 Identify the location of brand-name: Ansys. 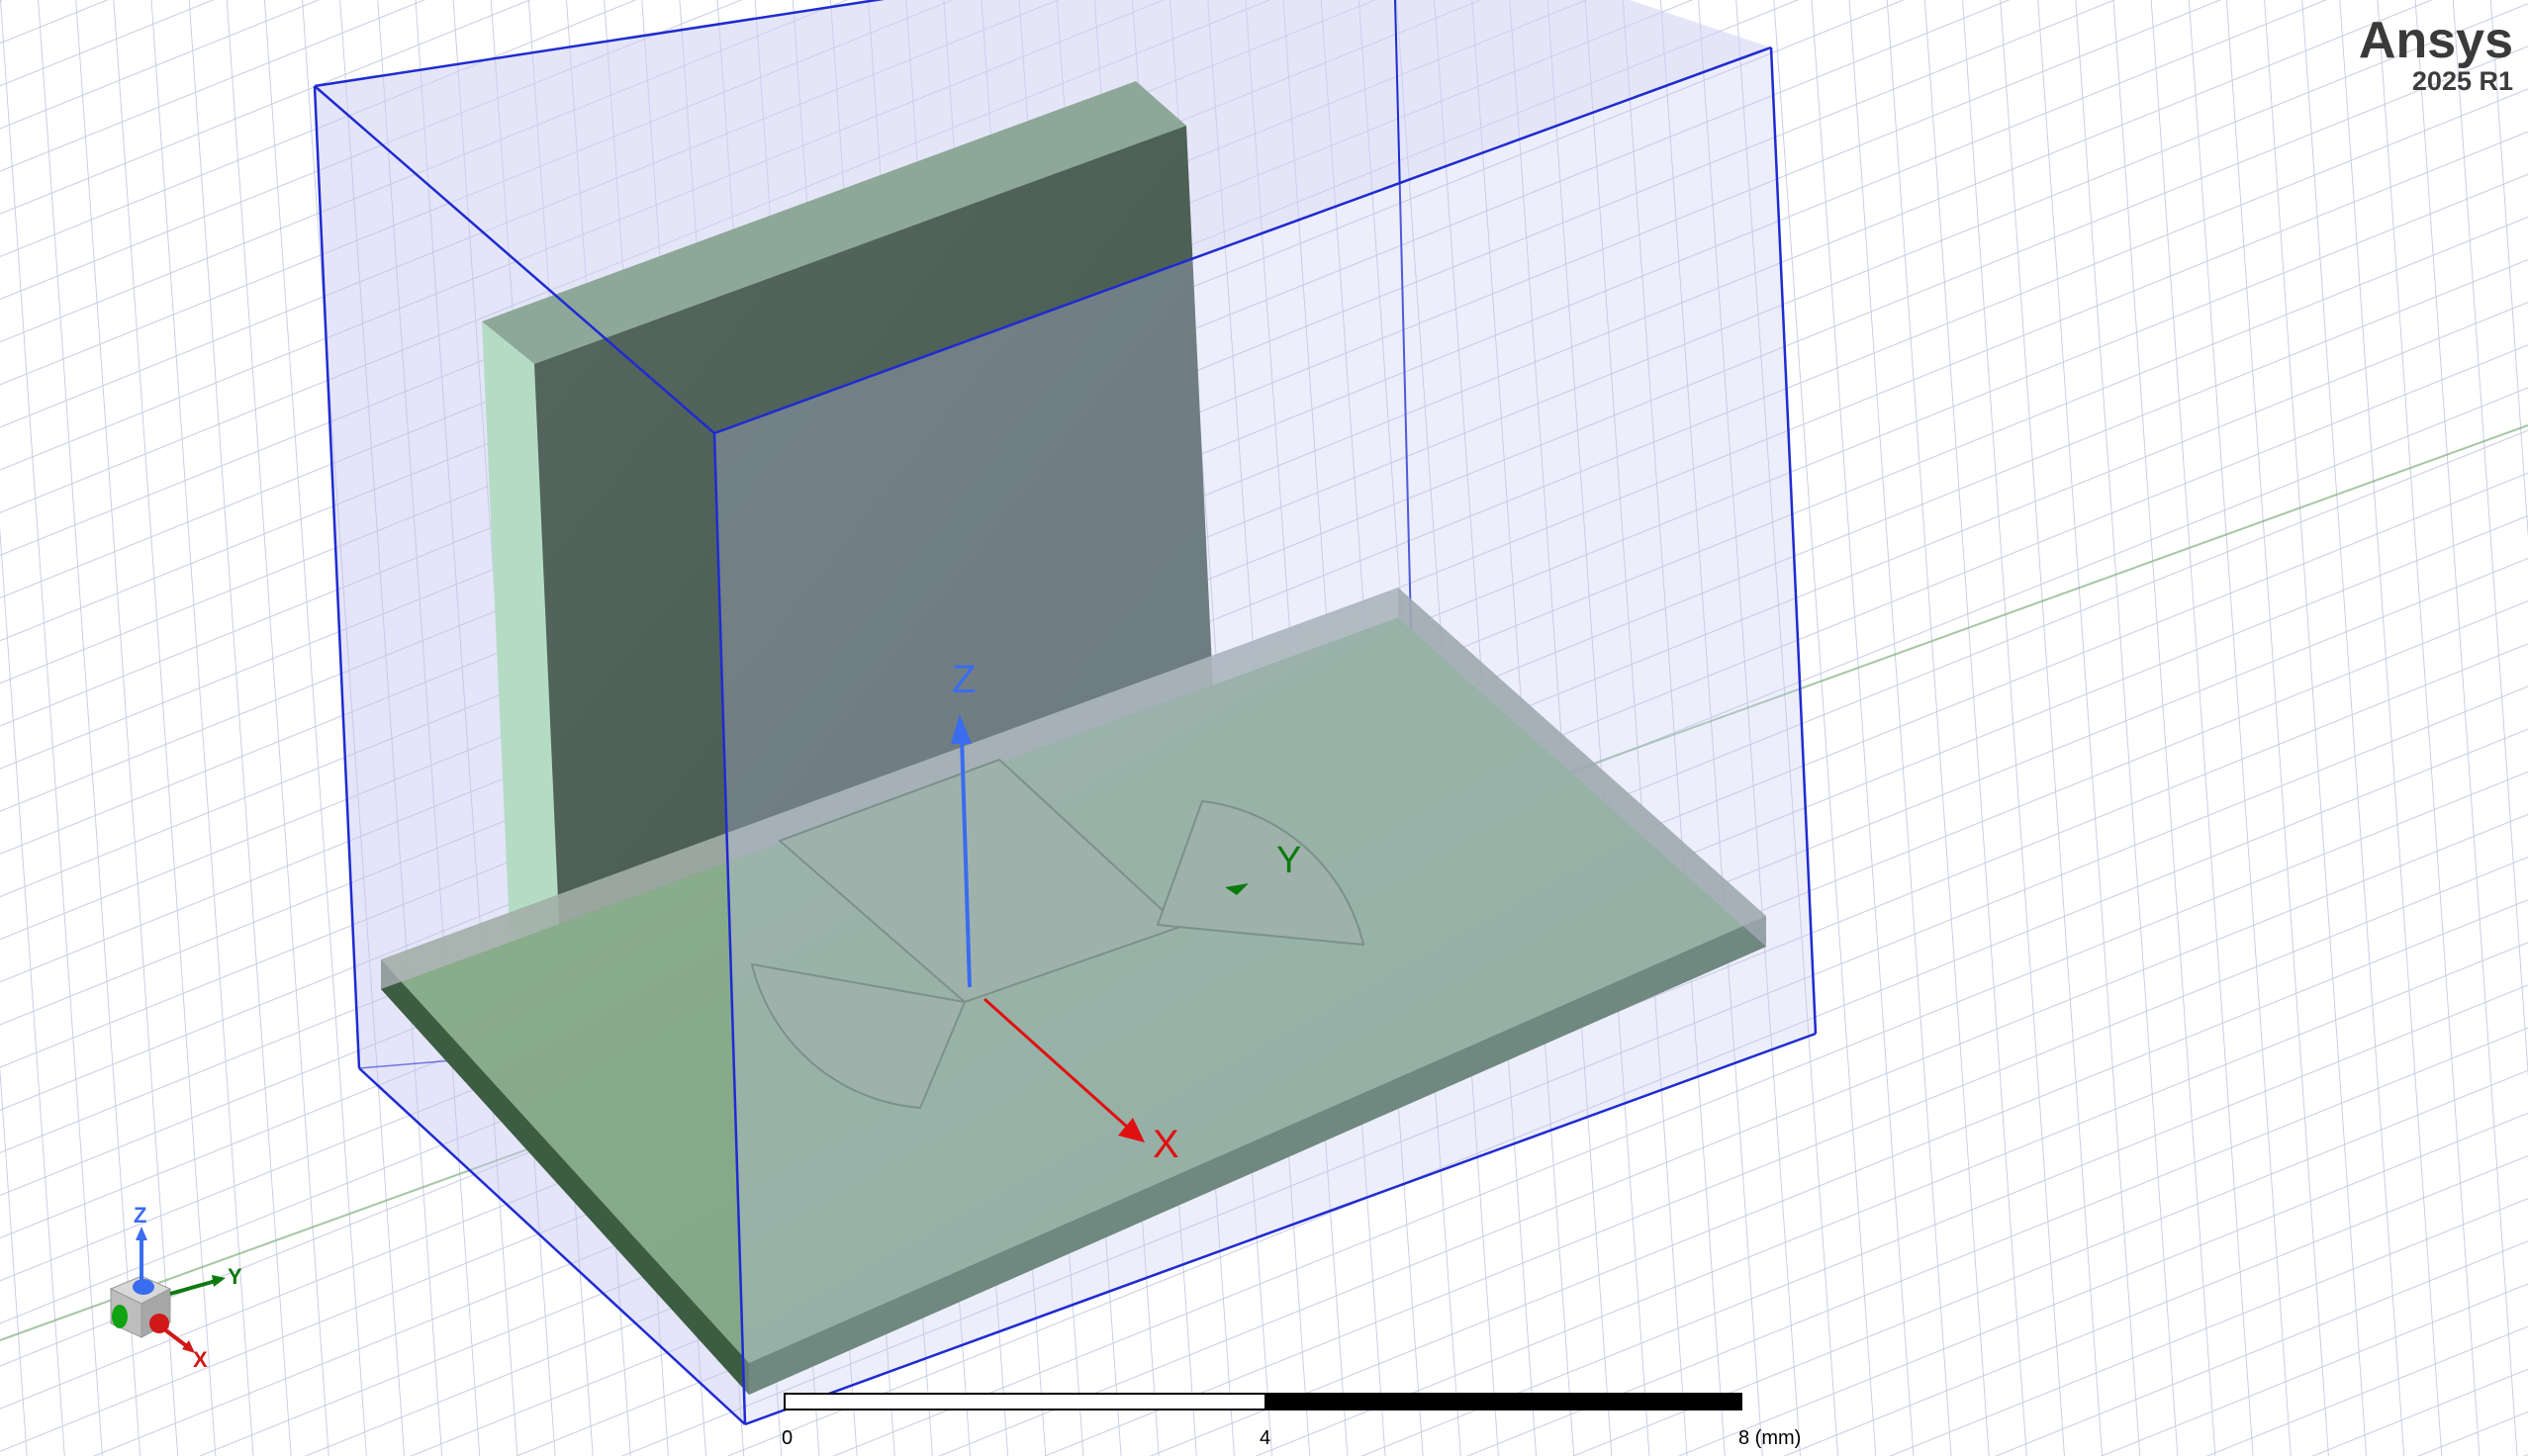
(2435, 40).